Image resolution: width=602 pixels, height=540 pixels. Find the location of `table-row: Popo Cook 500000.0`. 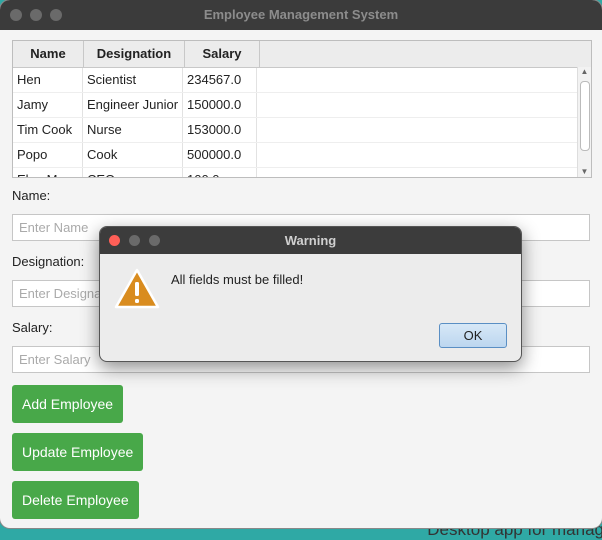

table-row: Popo Cook 500000.0 is located at coordinates (302, 155).